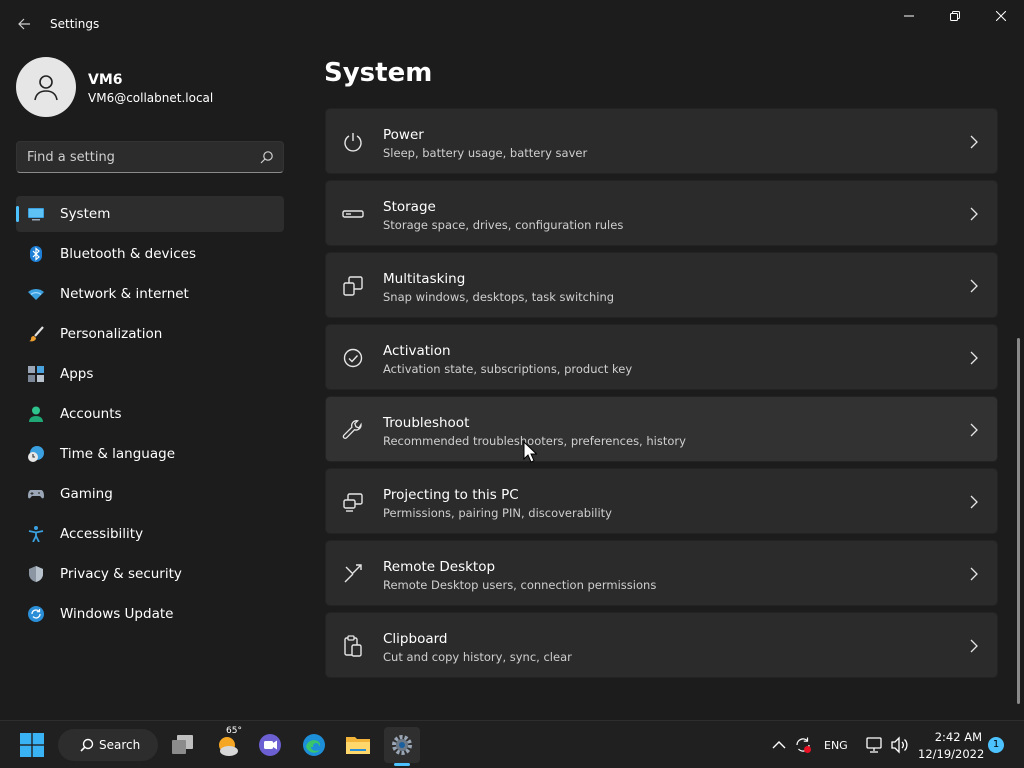 The height and width of the screenshot is (768, 1024). Describe the element at coordinates (402, 745) in the screenshot. I see `settings-app-button` at that location.